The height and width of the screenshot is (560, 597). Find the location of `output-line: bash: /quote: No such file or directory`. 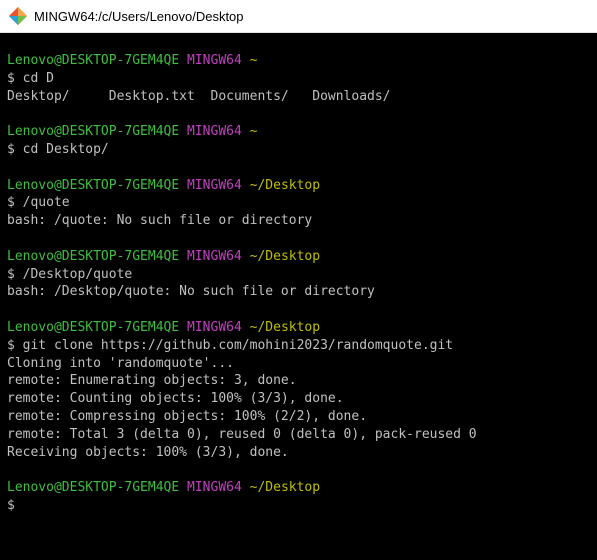

output-line: bash: /quote: No such file or directory is located at coordinates (160, 221).